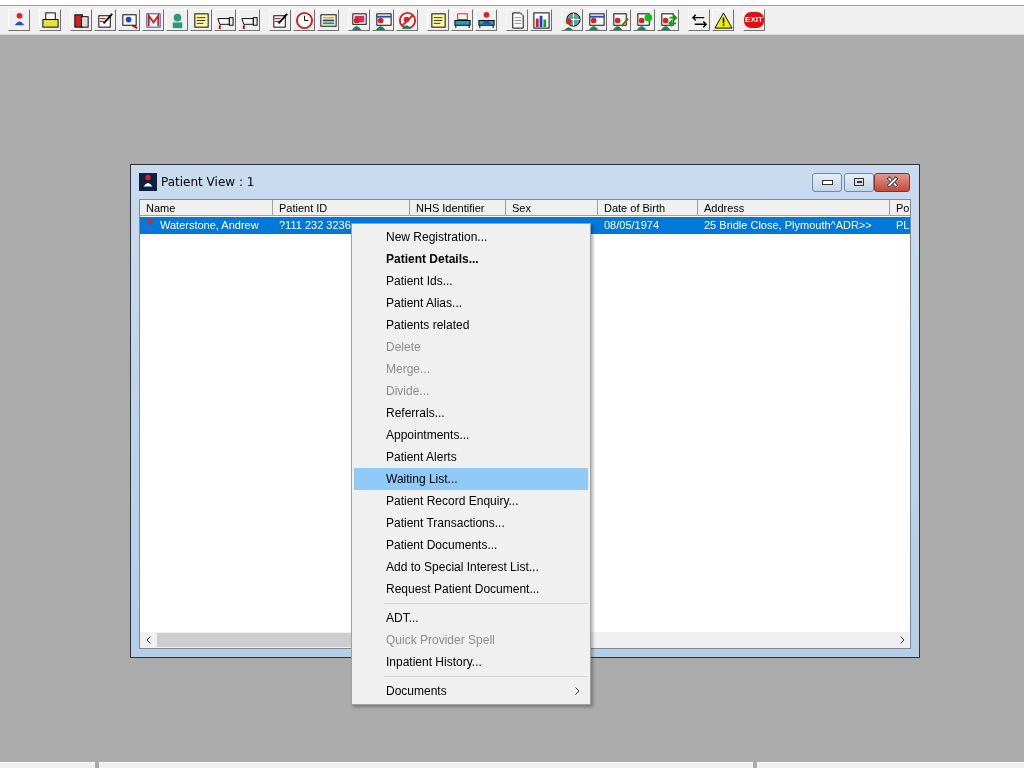 The height and width of the screenshot is (768, 1024). Describe the element at coordinates (209, 225) in the screenshot. I see `table-cell-text: Waterstone, Andrew` at that location.